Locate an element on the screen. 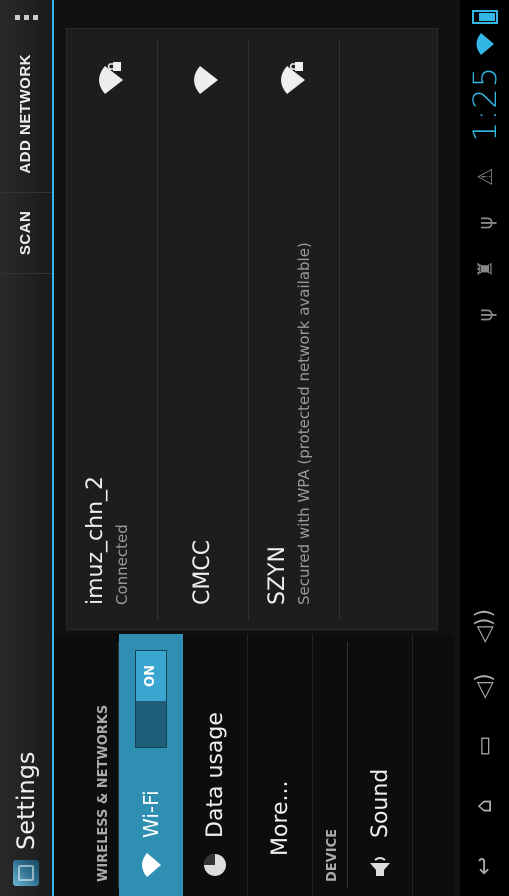 This screenshot has width=509, height=896. network-row-empty is located at coordinates (385, 329).